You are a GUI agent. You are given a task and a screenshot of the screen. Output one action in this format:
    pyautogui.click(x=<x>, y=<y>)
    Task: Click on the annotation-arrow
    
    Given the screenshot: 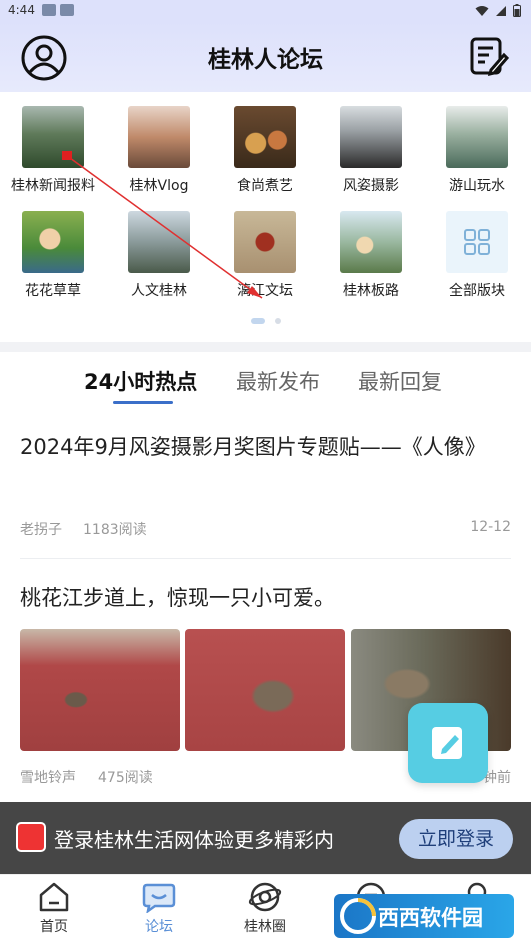 What is the action you would take?
    pyautogui.click(x=162, y=225)
    